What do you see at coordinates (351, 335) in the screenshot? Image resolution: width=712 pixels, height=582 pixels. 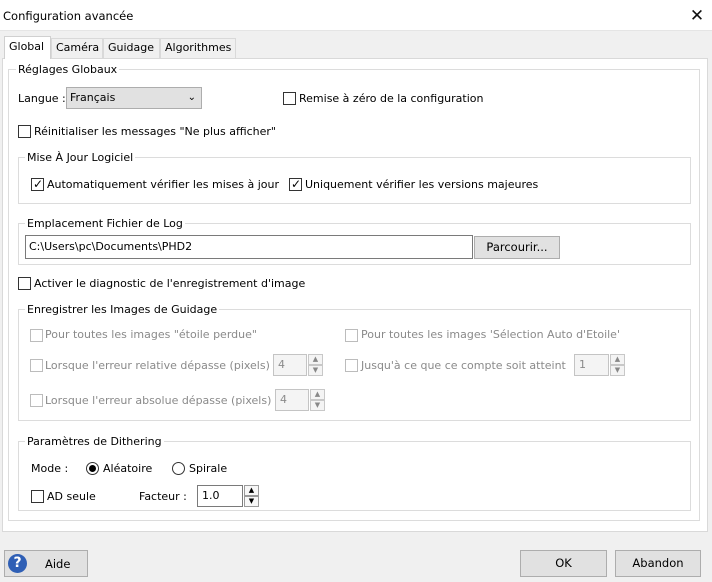 I see `auto-select-images-checkbox` at bounding box center [351, 335].